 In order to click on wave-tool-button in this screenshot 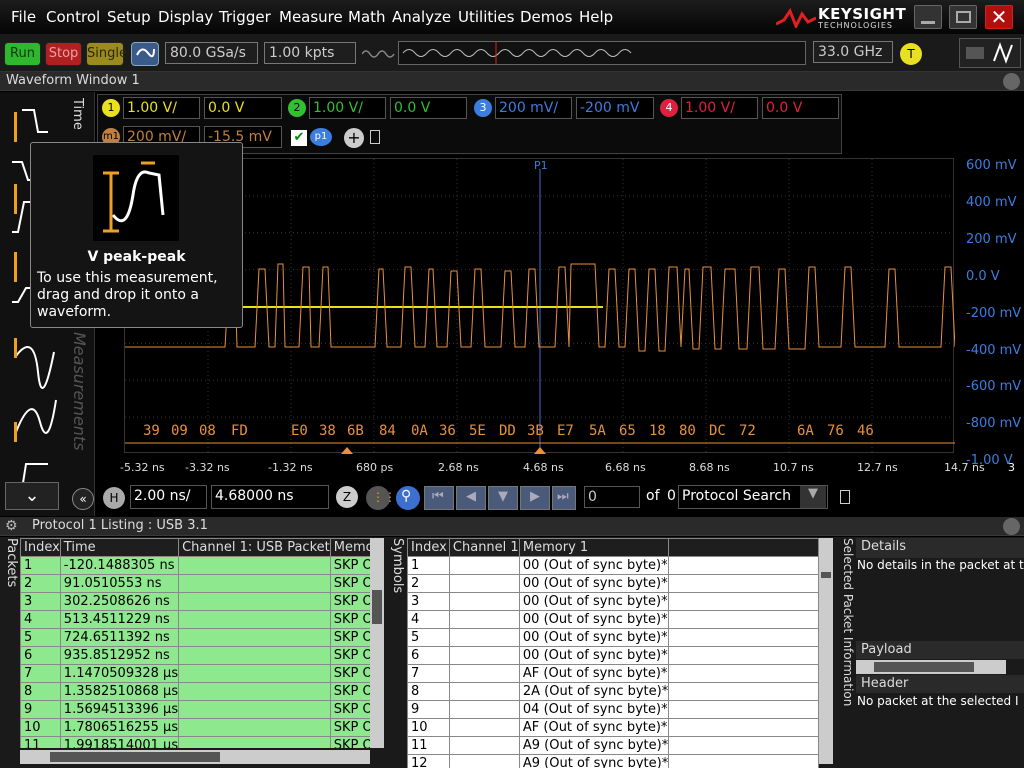, I will do `click(990, 53)`.